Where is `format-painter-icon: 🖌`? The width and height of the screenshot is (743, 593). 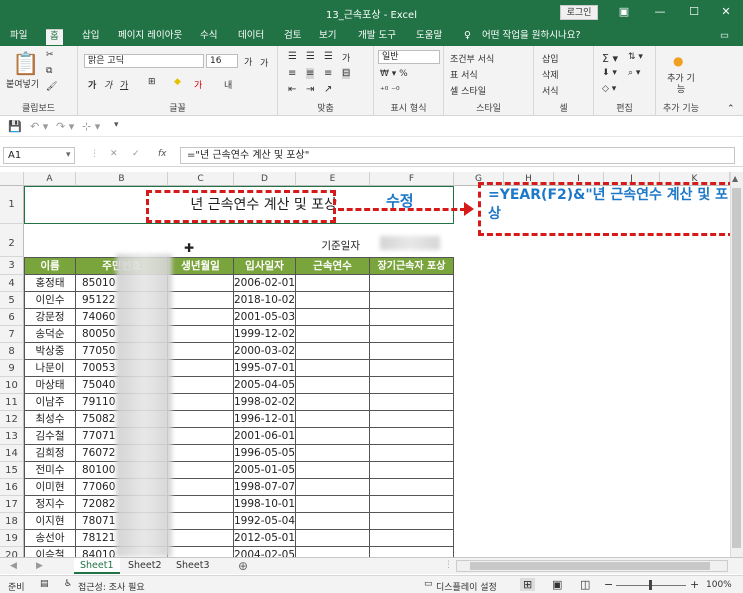 format-painter-icon: 🖌 is located at coordinates (51, 87).